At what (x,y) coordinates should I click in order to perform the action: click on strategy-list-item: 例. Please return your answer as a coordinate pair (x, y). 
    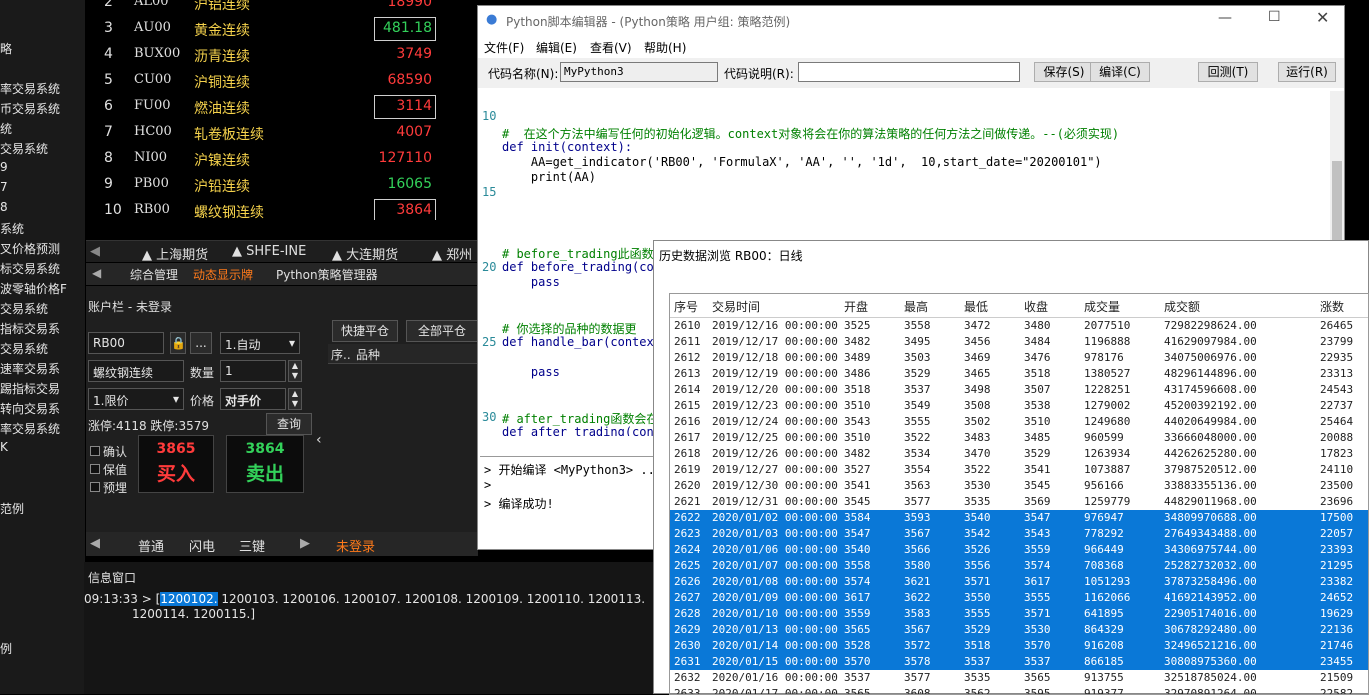
    Looking at the image, I should click on (6, 648).